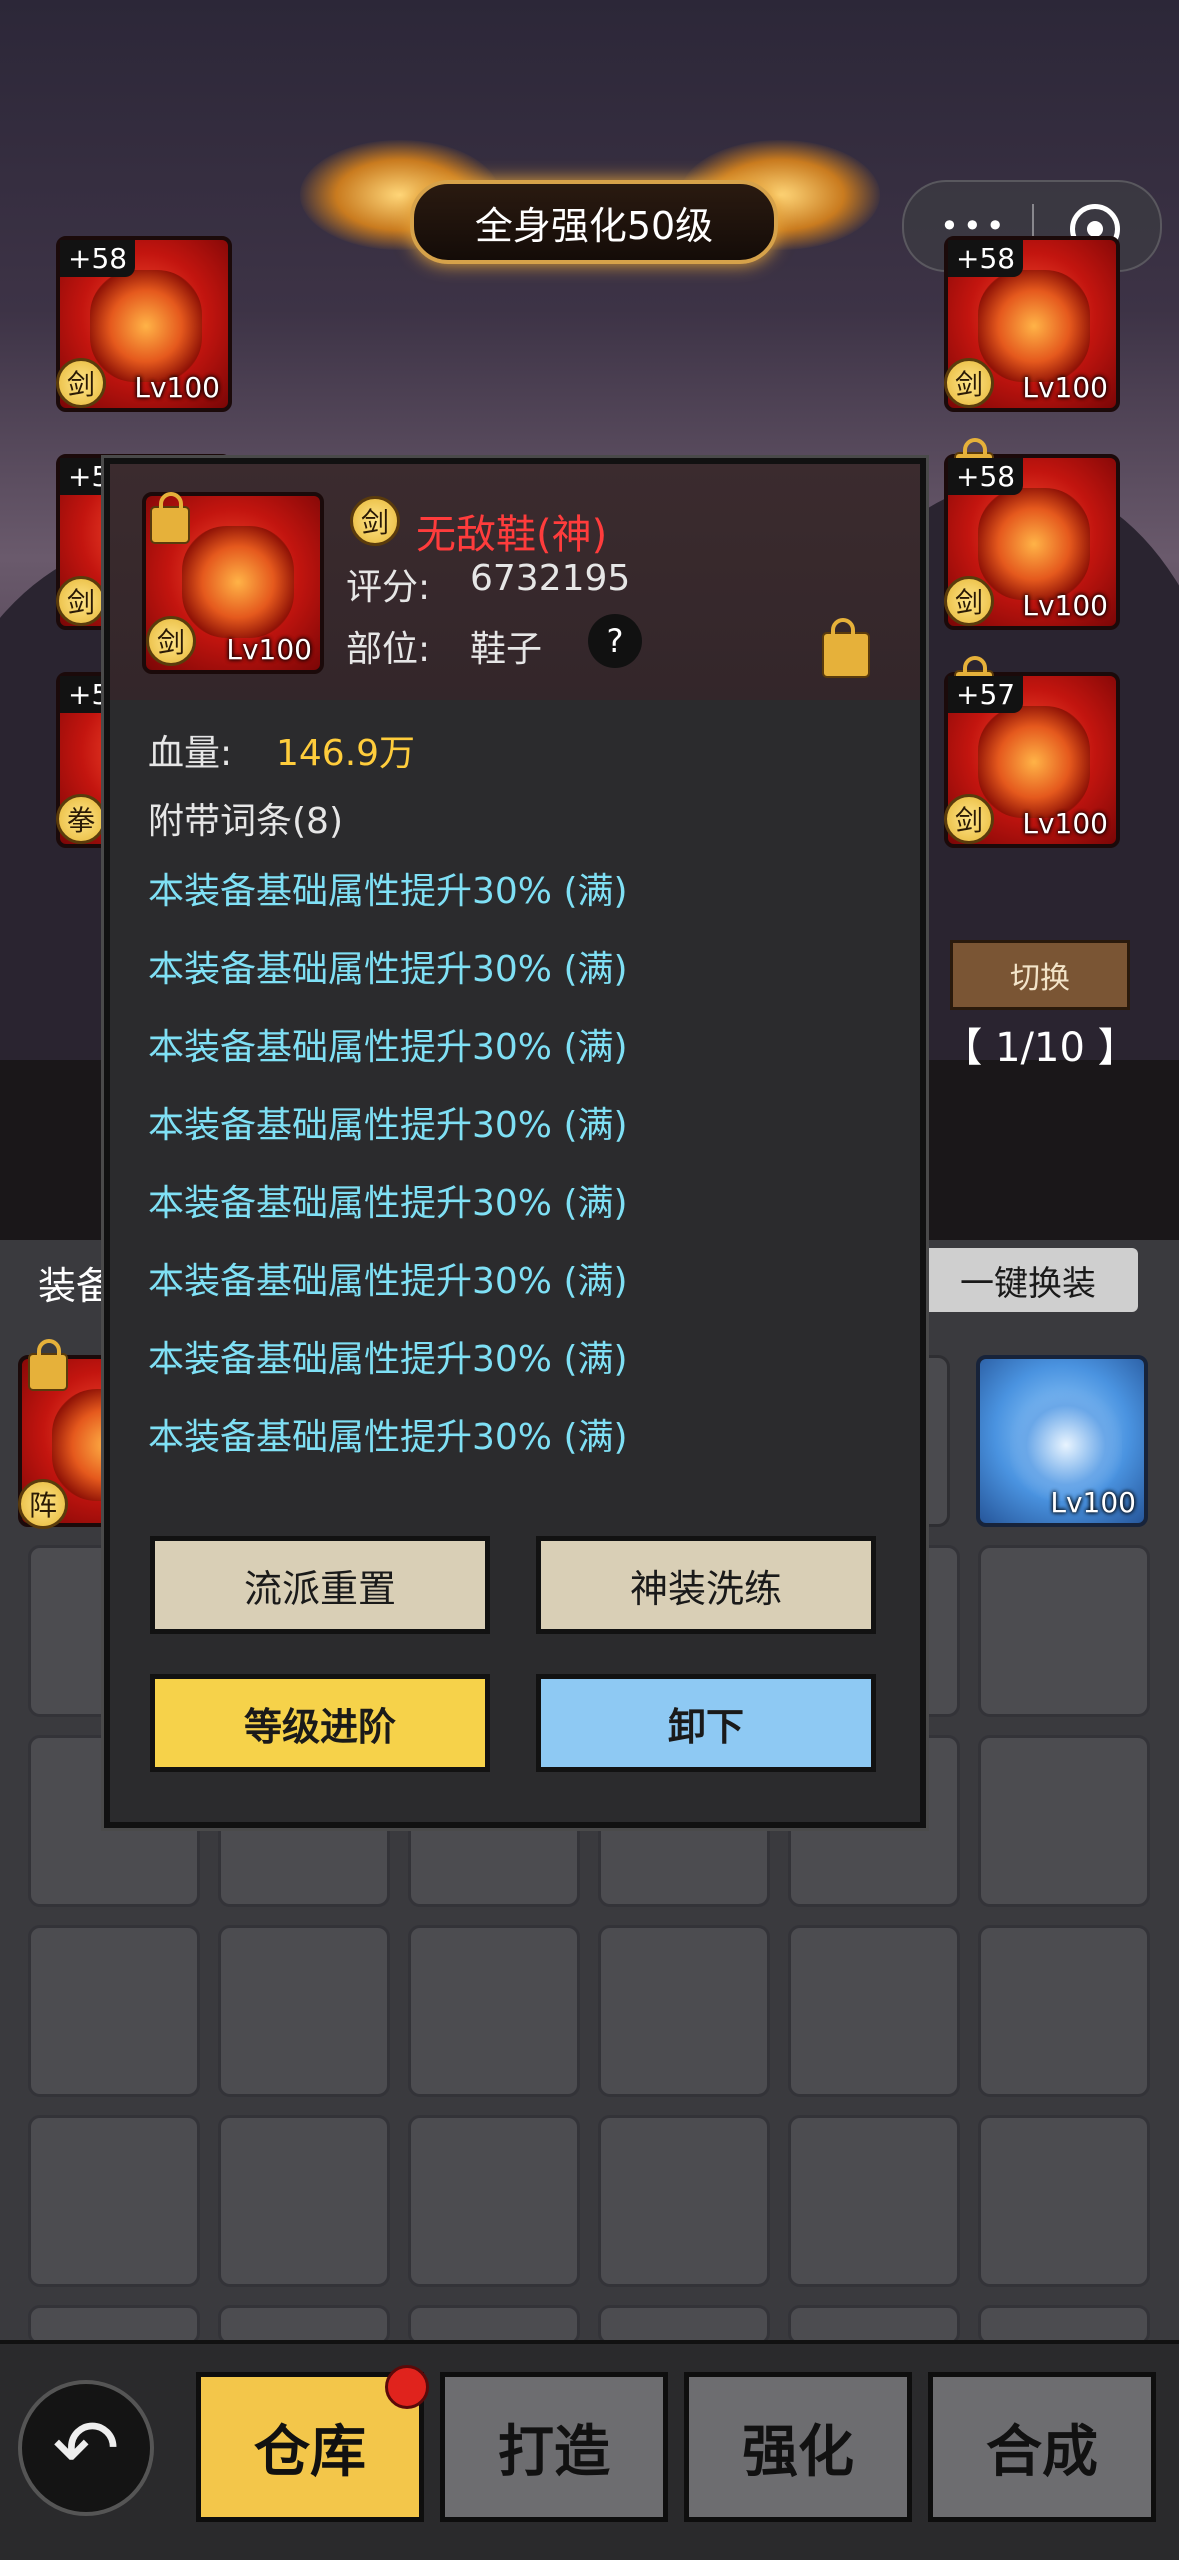  Describe the element at coordinates (346, 753) in the screenshot. I see `hp-value: 146.9万` at that location.